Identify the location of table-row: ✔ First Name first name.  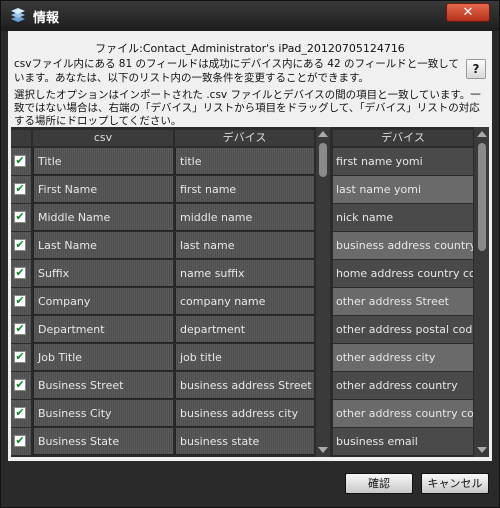
(162, 189).